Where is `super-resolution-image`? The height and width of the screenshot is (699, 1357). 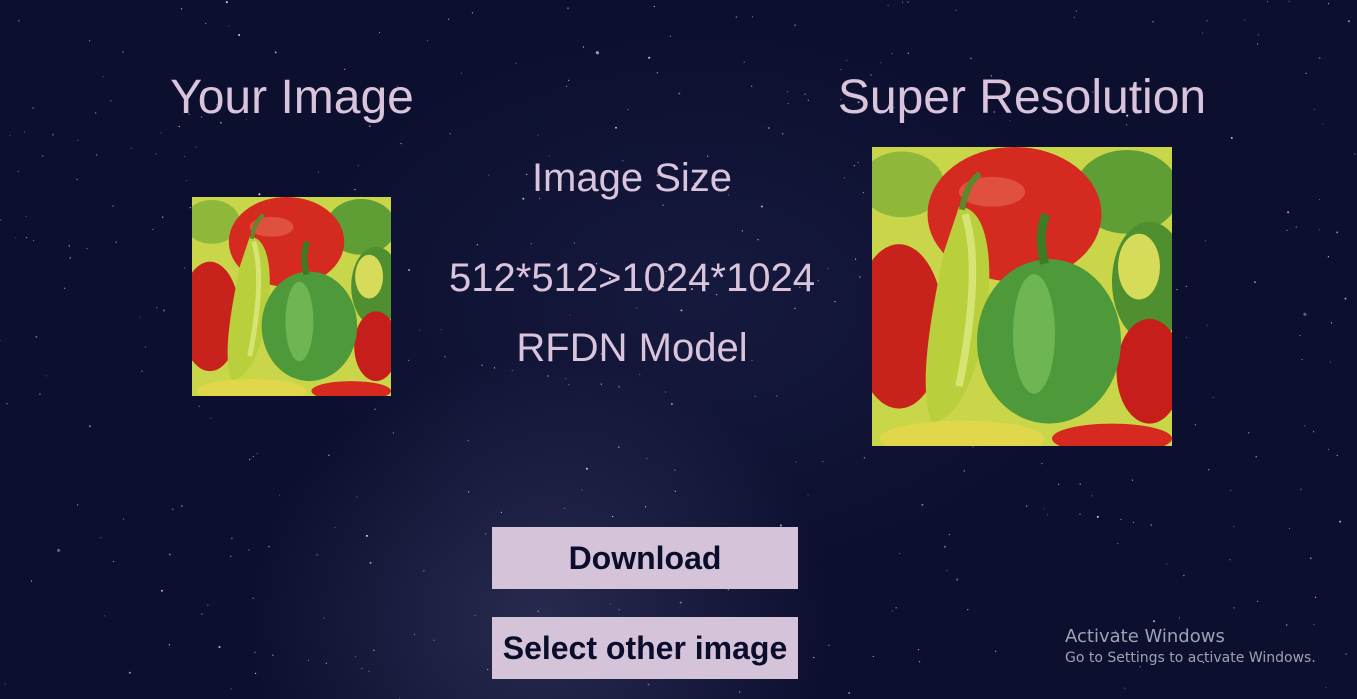 super-resolution-image is located at coordinates (1022, 296).